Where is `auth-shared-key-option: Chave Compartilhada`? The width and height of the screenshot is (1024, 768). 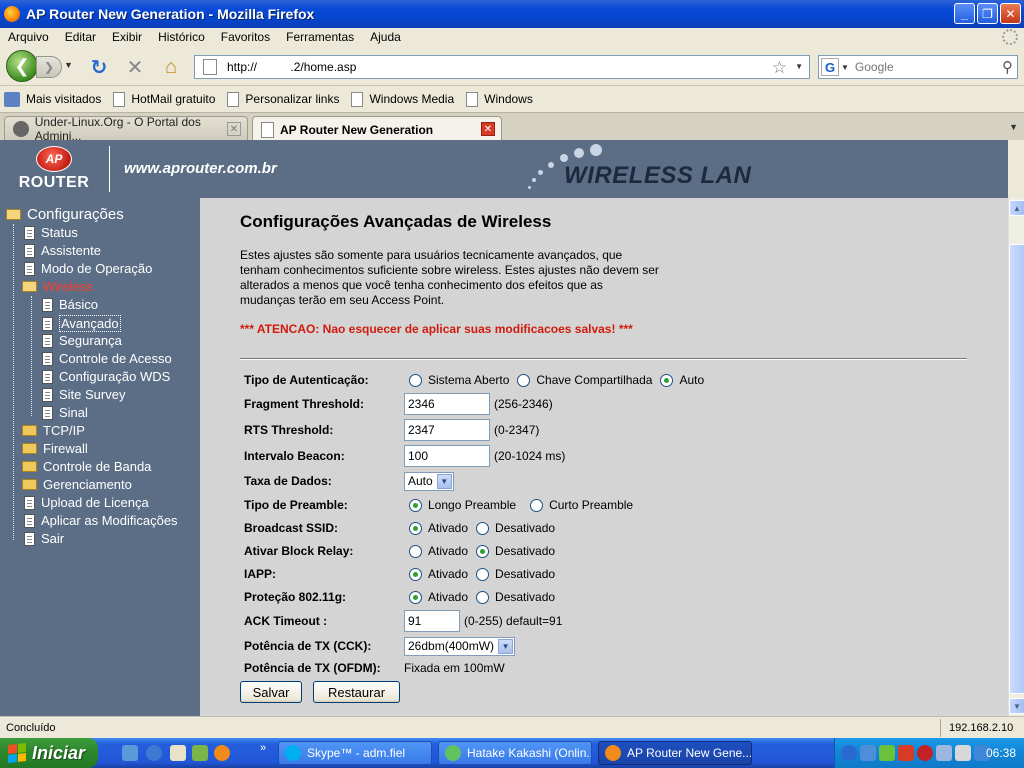
auth-shared-key-option: Chave Compartilhada is located at coordinates (584, 380).